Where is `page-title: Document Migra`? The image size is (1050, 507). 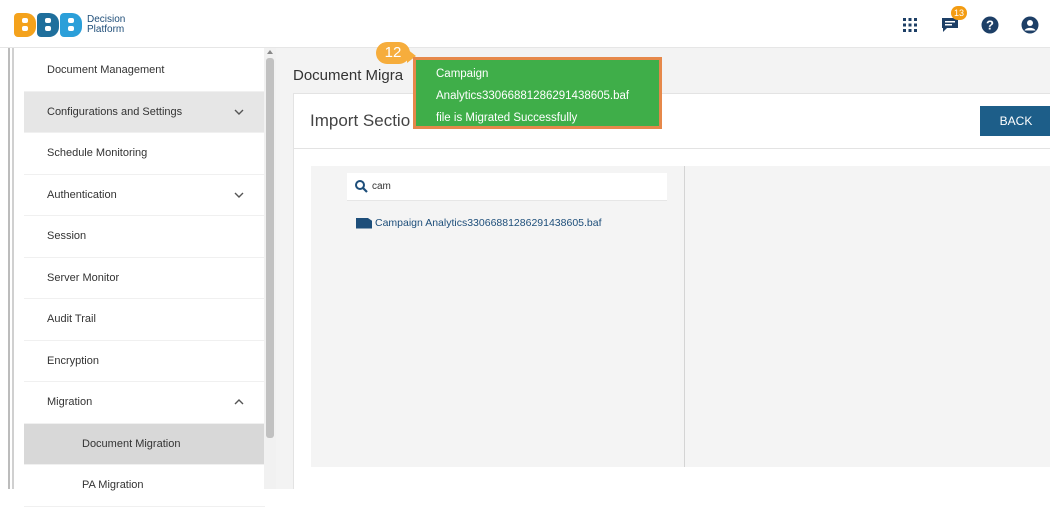
page-title: Document Migra is located at coordinates (348, 75).